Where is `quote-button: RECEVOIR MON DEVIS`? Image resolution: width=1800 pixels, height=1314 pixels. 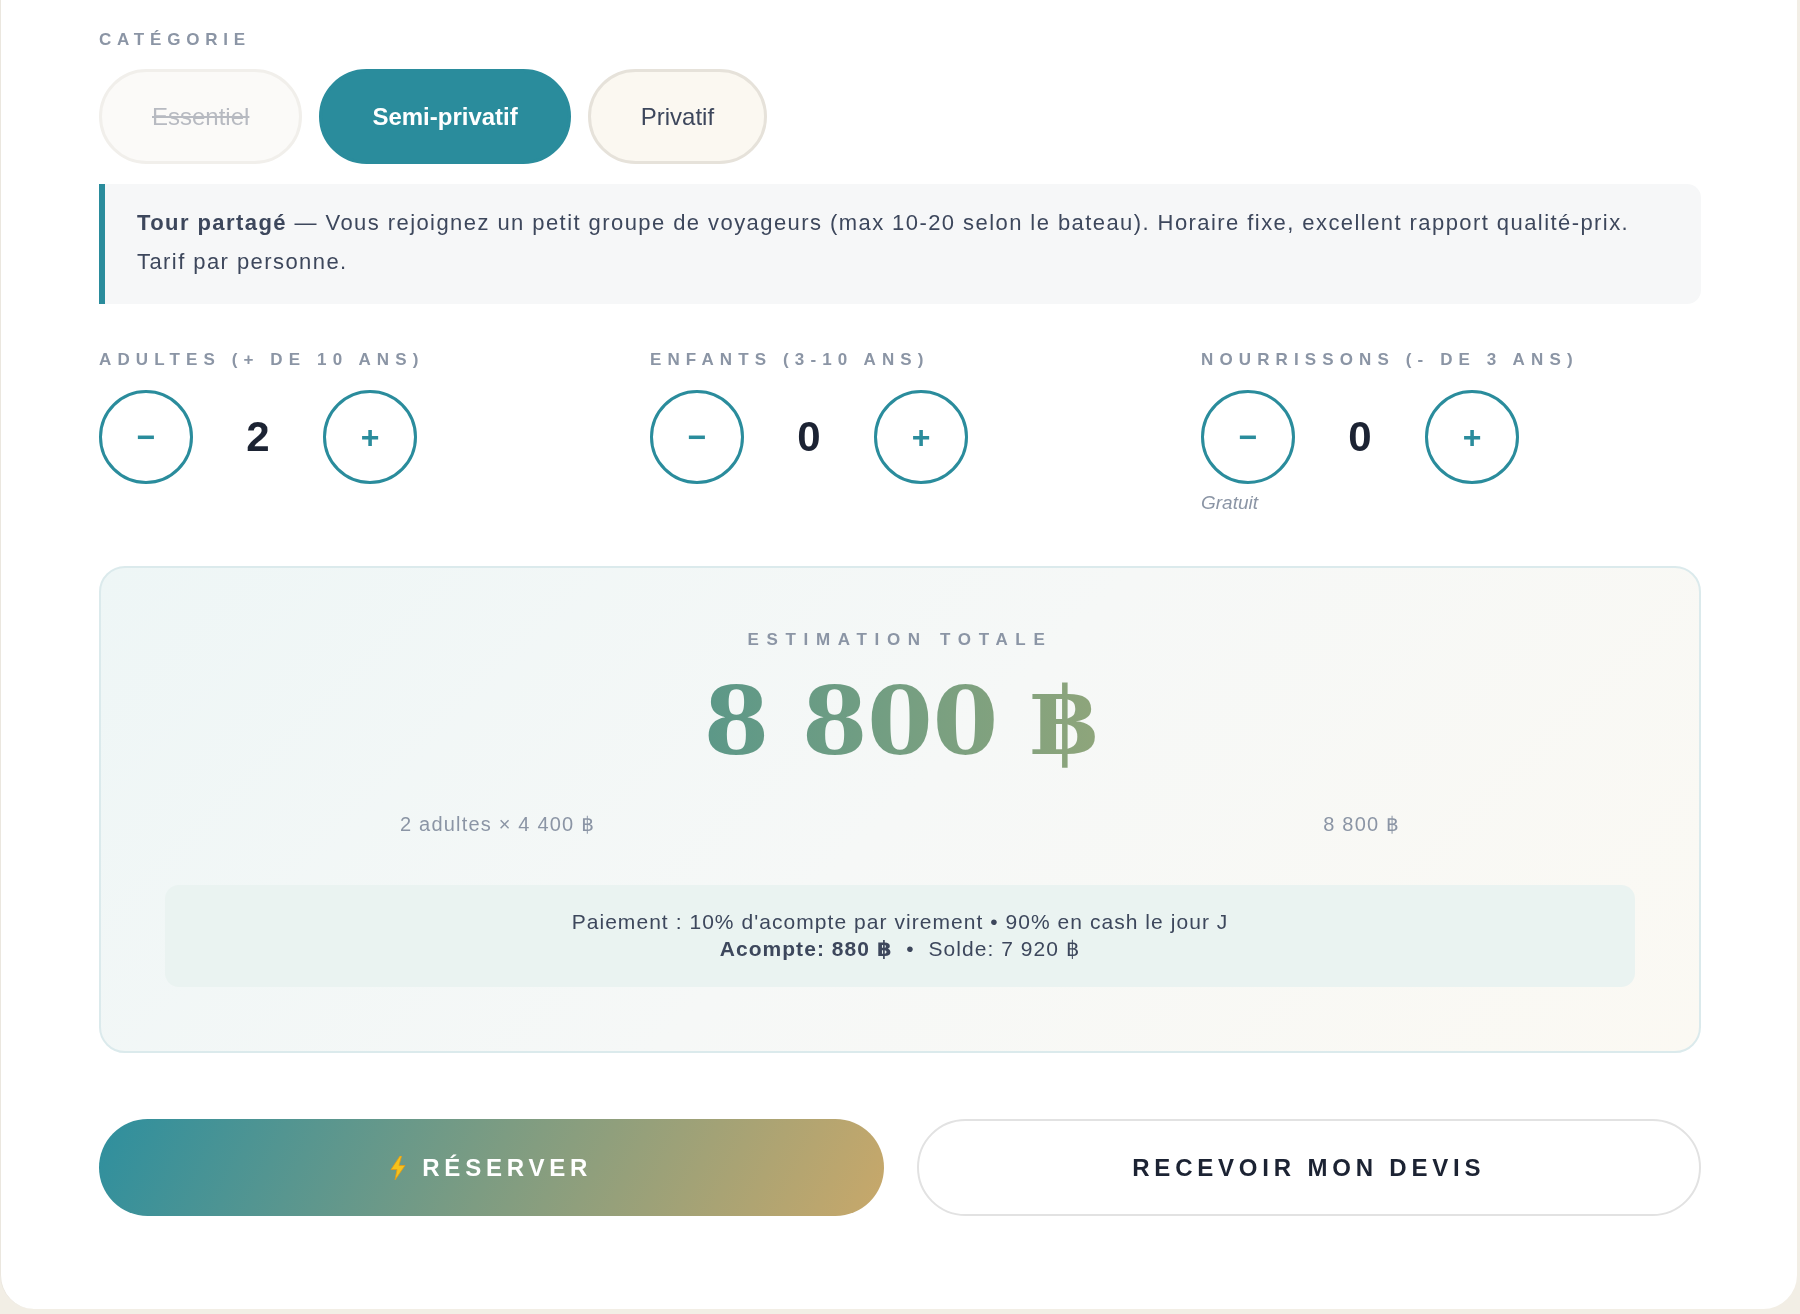
quote-button: RECEVOIR MON DEVIS is located at coordinates (1308, 1167).